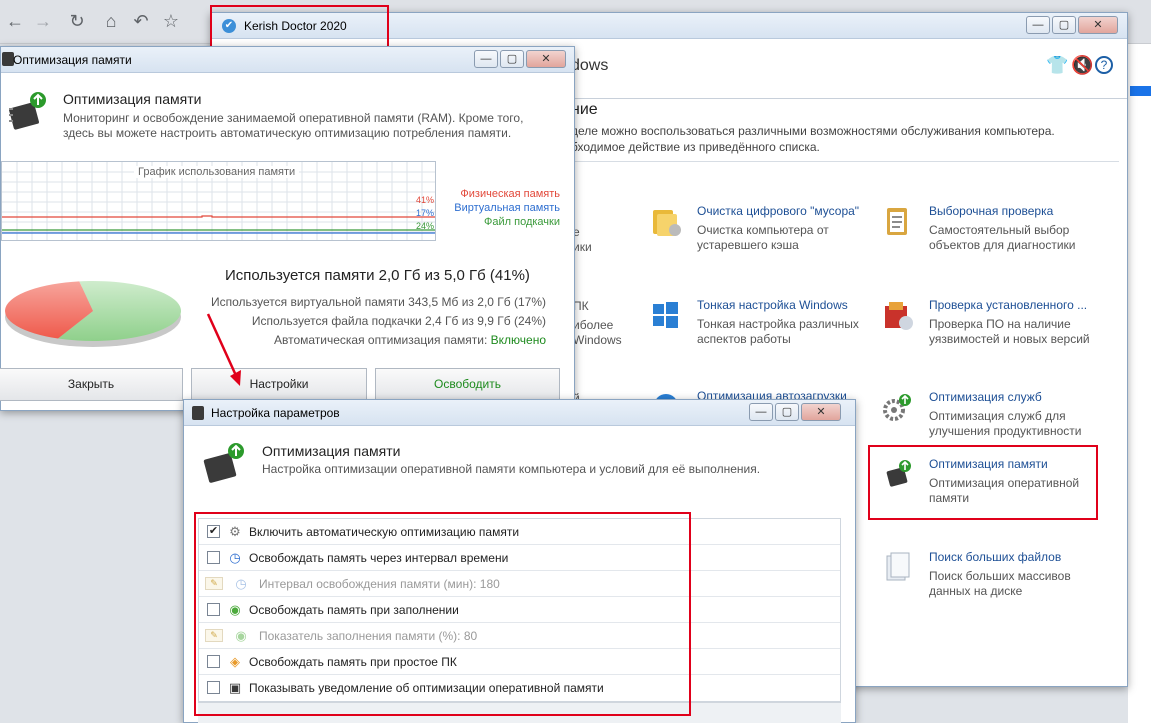  What do you see at coordinates (198, 413) in the screenshot?
I see `settings-window-icon` at bounding box center [198, 413].